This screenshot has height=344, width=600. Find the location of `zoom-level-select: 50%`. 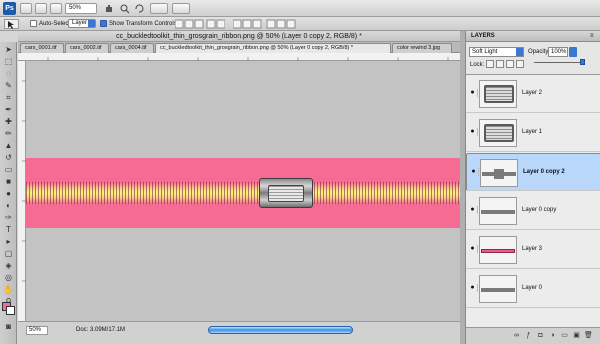

zoom-level-select: 50% is located at coordinates (81, 8).